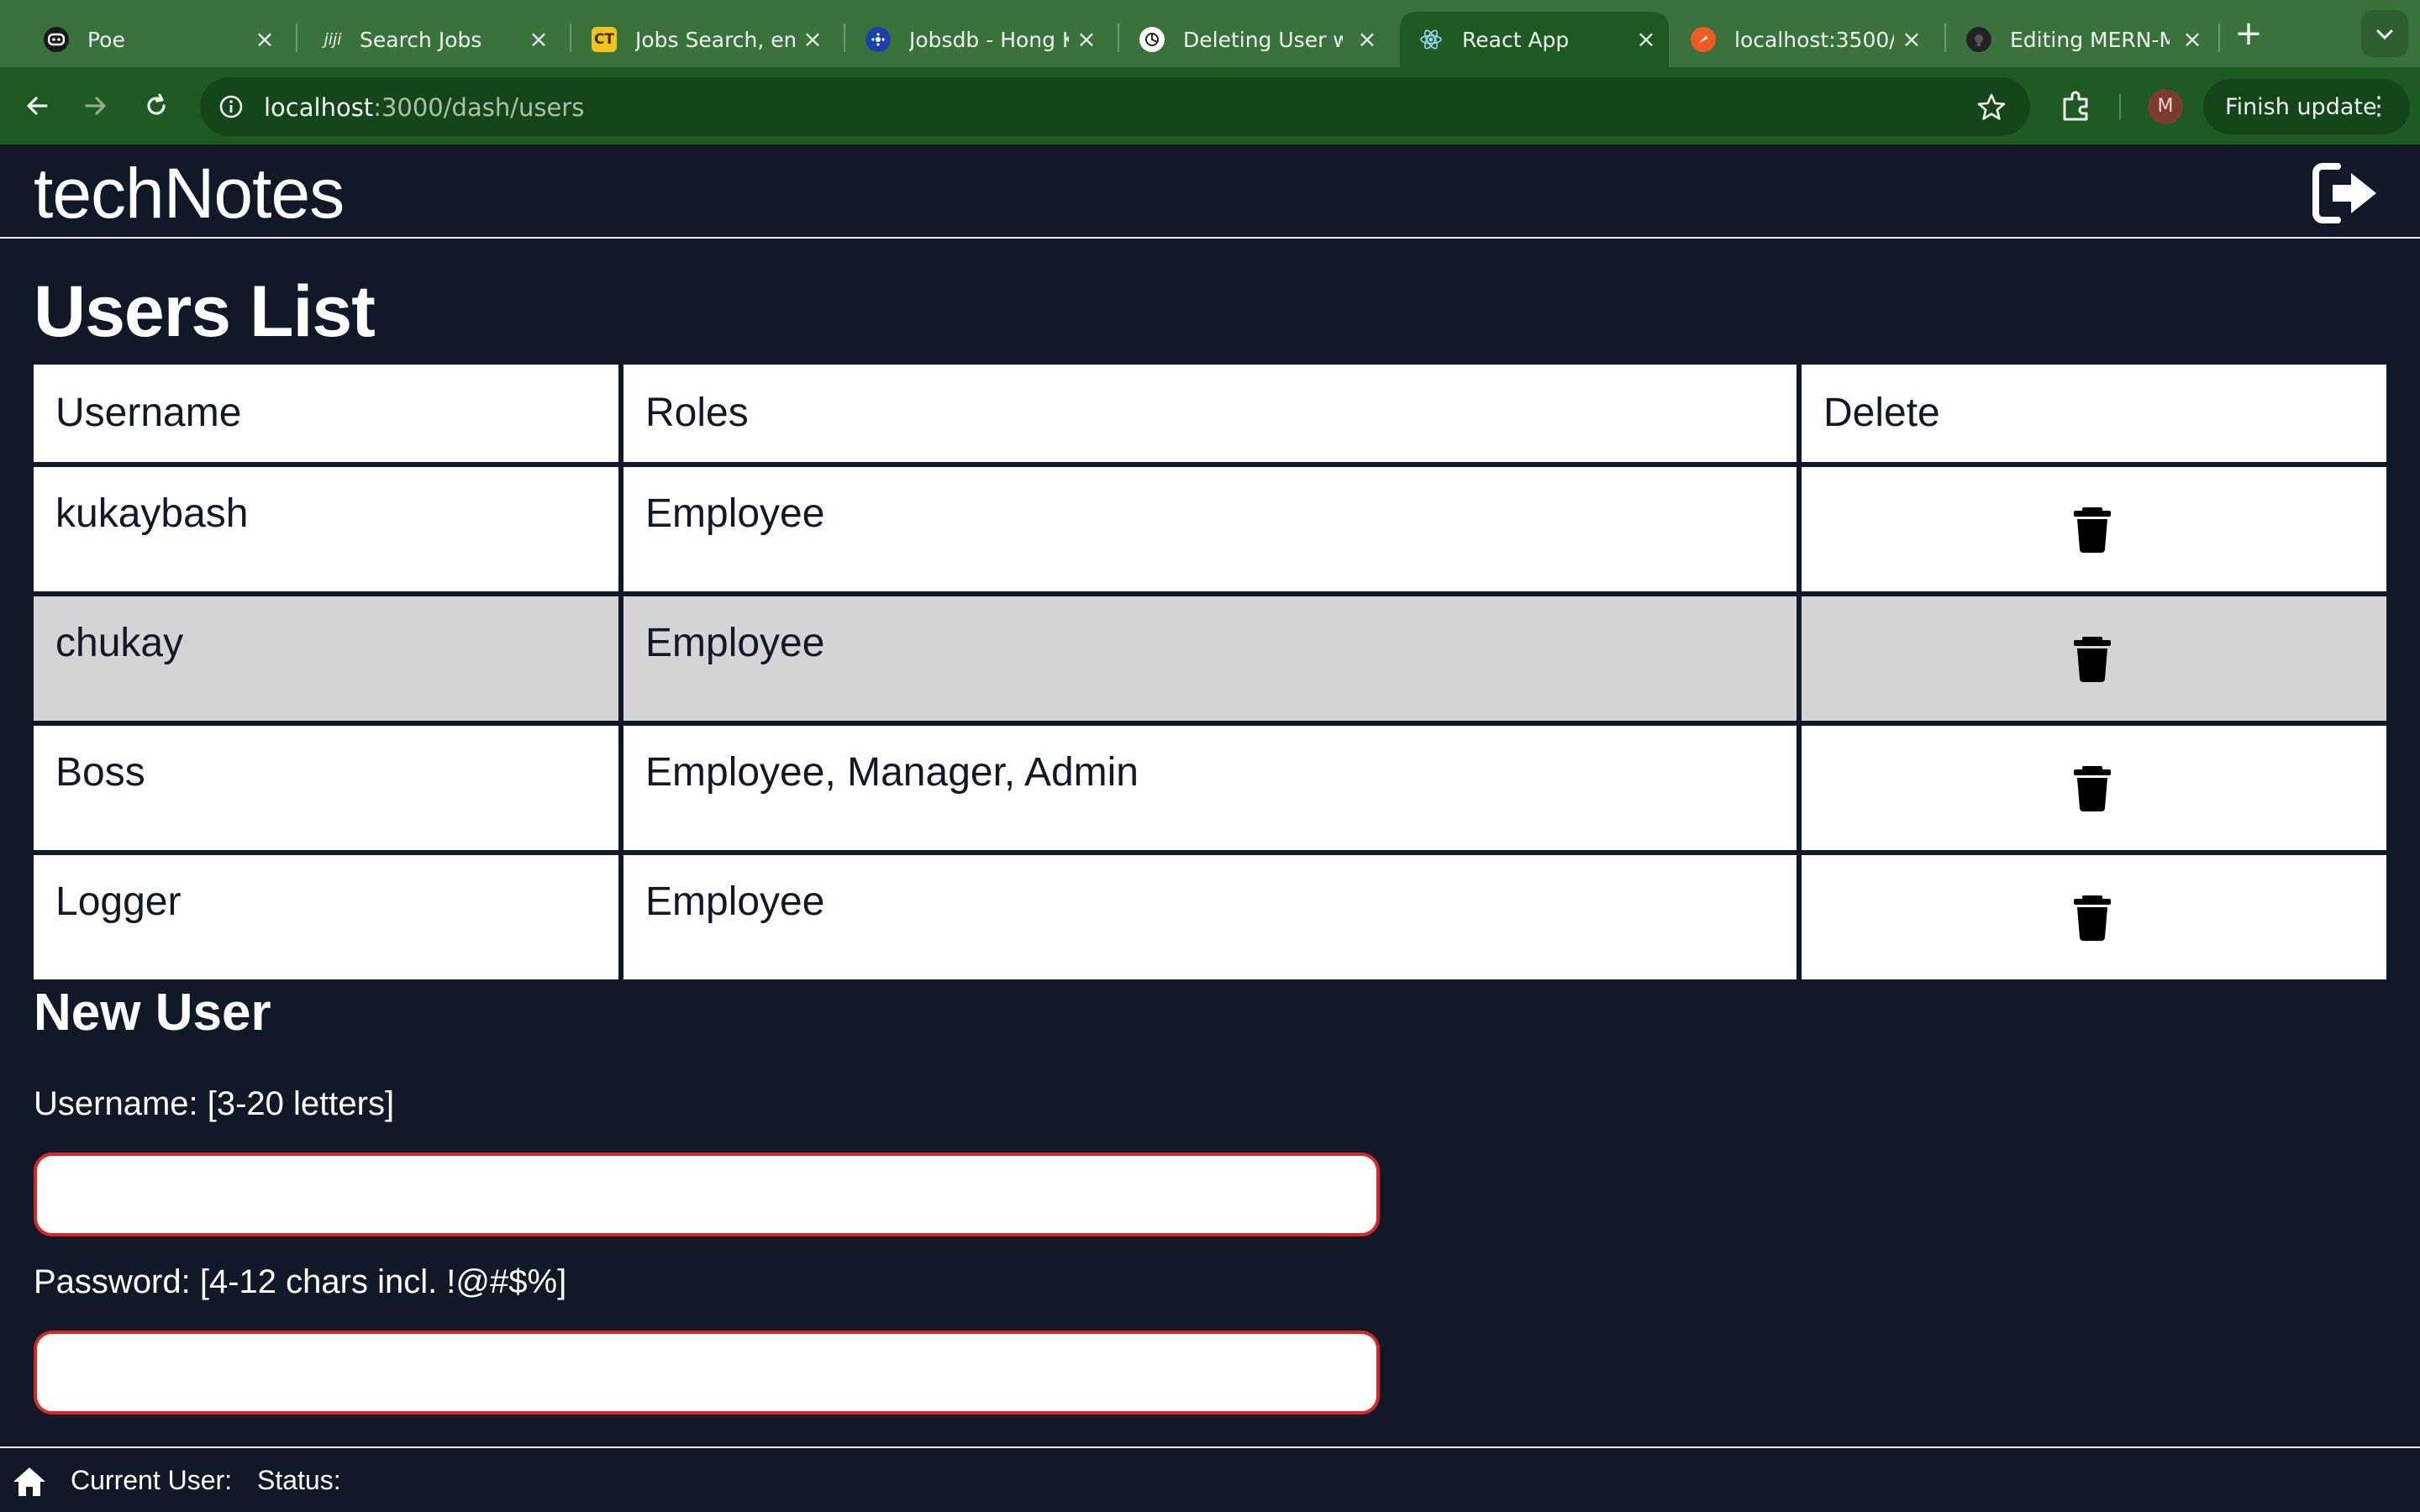 Image resolution: width=2420 pixels, height=1512 pixels. I want to click on username-label: Username: [3-20 letters], so click(214, 1103).